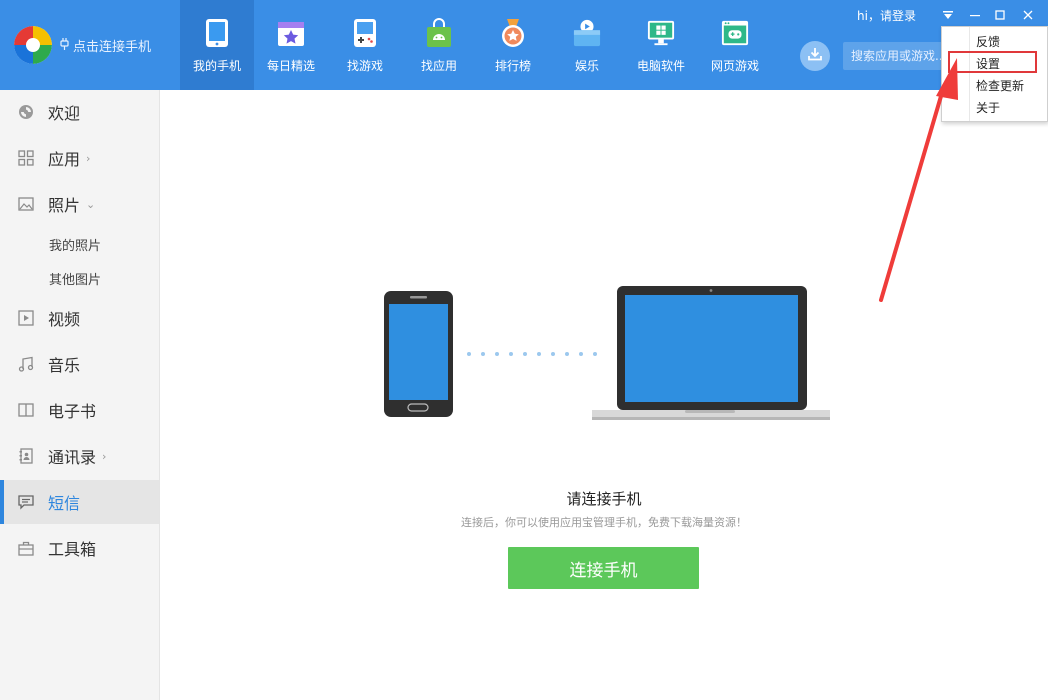 The image size is (1048, 700). I want to click on monitor-windows-icon, so click(661, 33).